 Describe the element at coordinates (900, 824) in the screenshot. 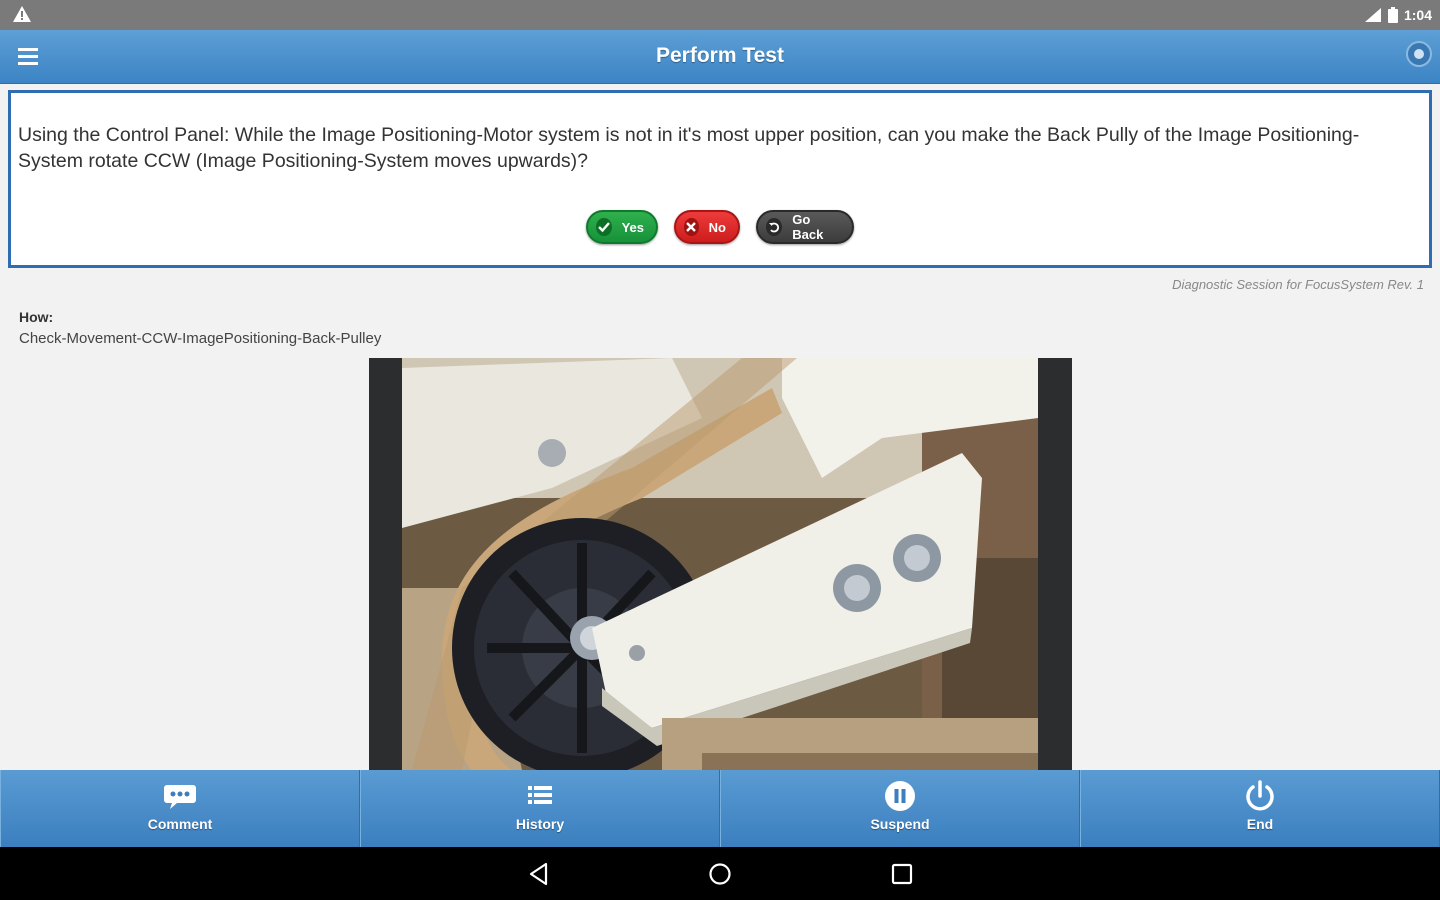

I see `tab-suspend-label: Suspend` at that location.